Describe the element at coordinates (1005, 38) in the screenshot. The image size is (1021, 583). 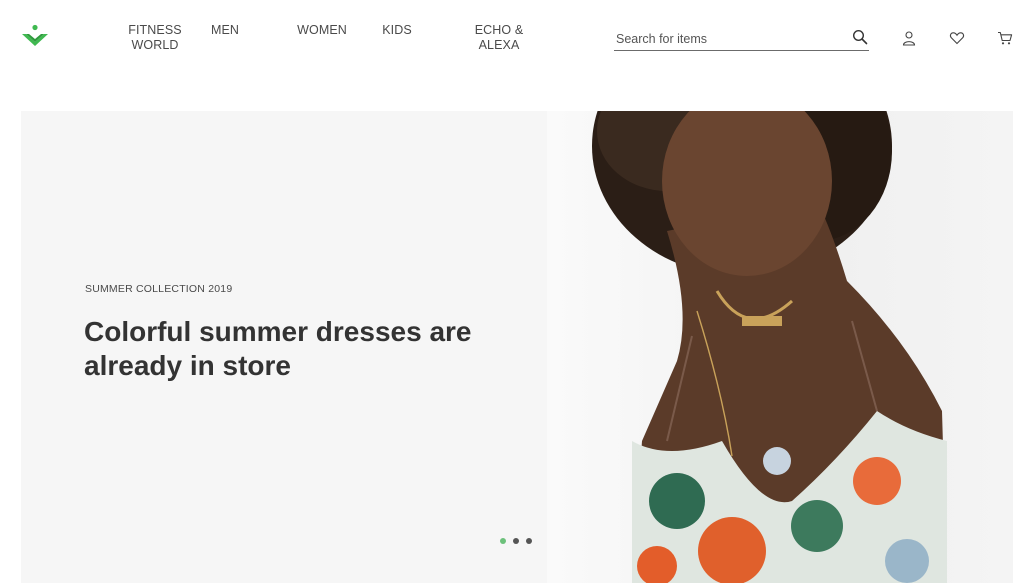
I see `cart-icon` at that location.